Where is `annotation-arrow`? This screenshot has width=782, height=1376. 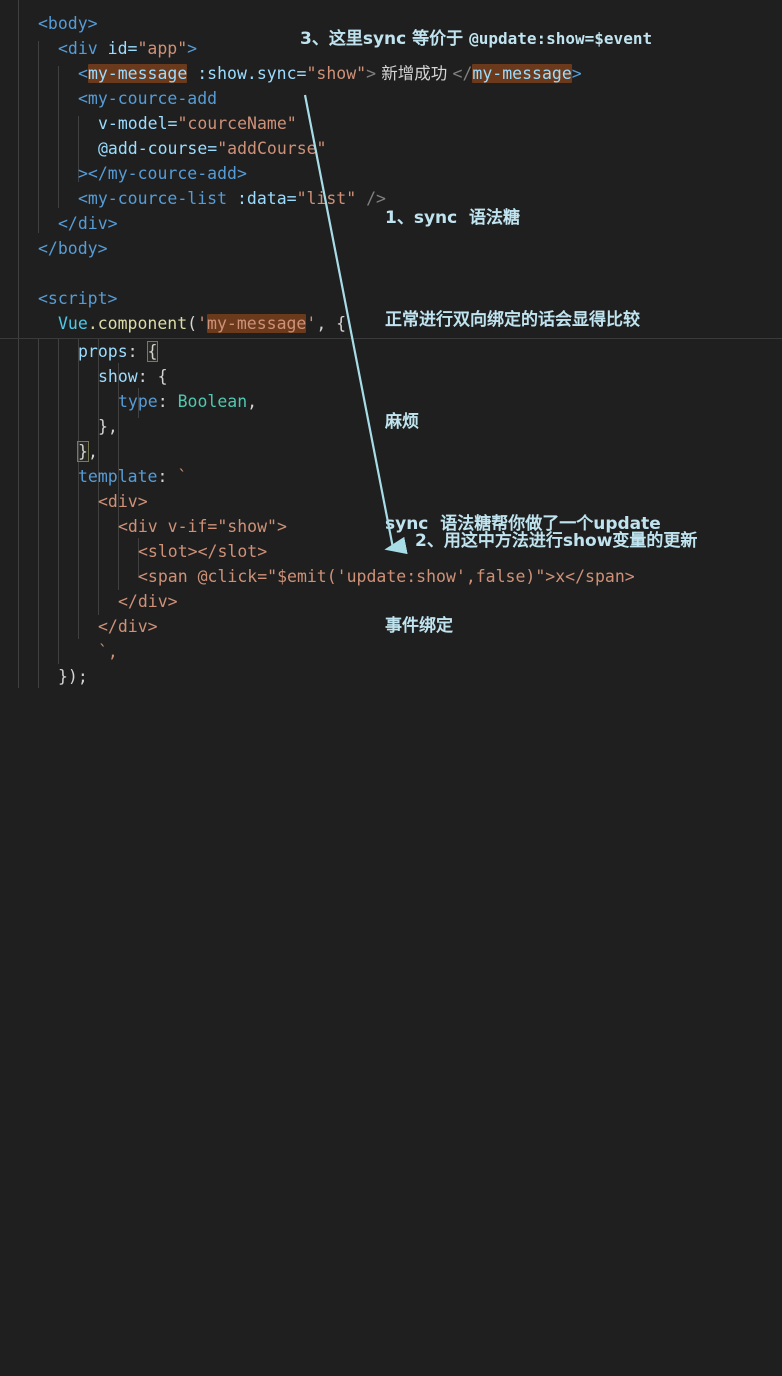
annotation-arrow is located at coordinates (355, 324).